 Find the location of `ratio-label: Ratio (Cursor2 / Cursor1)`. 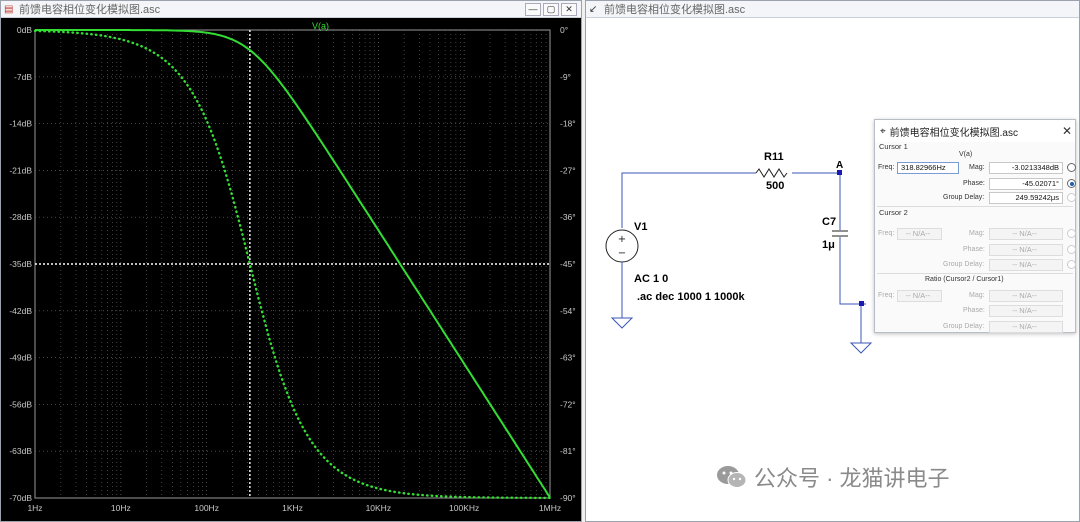

ratio-label: Ratio (Cursor2 / Cursor1) is located at coordinates (964, 279).